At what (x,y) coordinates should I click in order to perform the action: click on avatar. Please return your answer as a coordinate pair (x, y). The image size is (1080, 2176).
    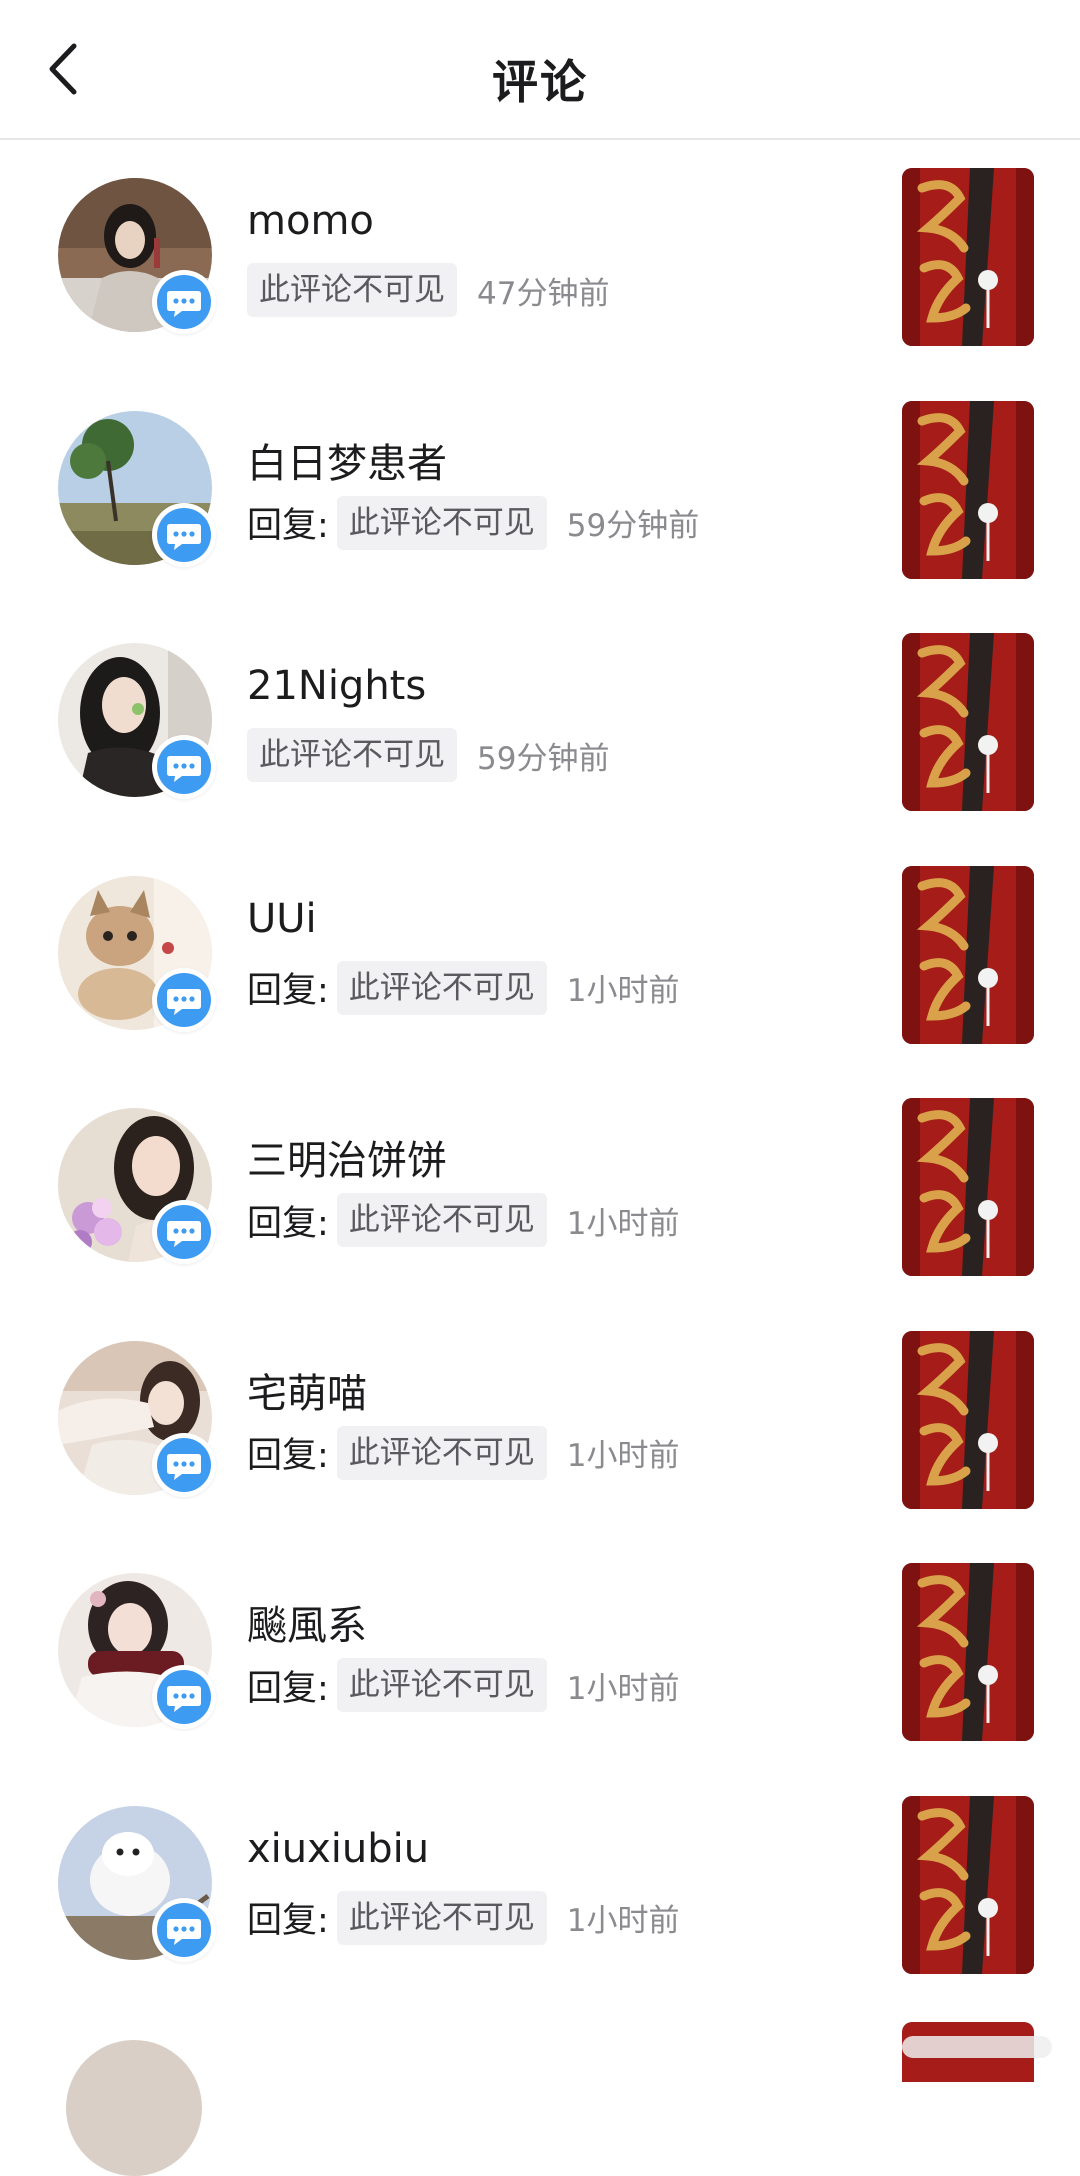
    Looking at the image, I should click on (134, 2108).